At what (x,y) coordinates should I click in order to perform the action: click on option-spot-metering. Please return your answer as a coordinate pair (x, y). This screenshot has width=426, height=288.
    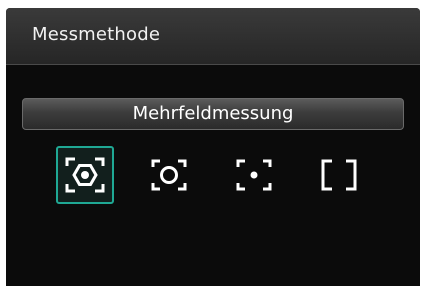
    Looking at the image, I should click on (254, 175).